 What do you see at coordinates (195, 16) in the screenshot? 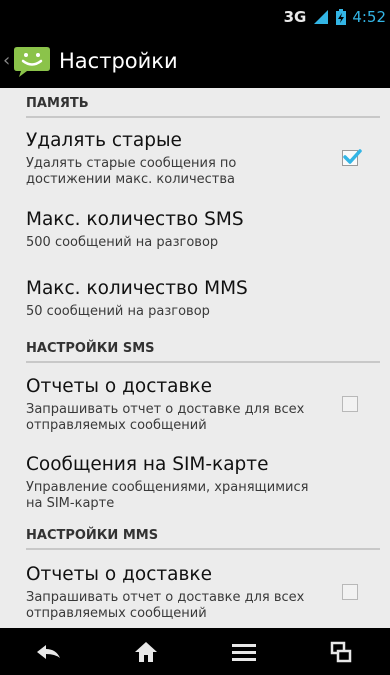
I see `status-bar: 3G 4:52` at bounding box center [195, 16].